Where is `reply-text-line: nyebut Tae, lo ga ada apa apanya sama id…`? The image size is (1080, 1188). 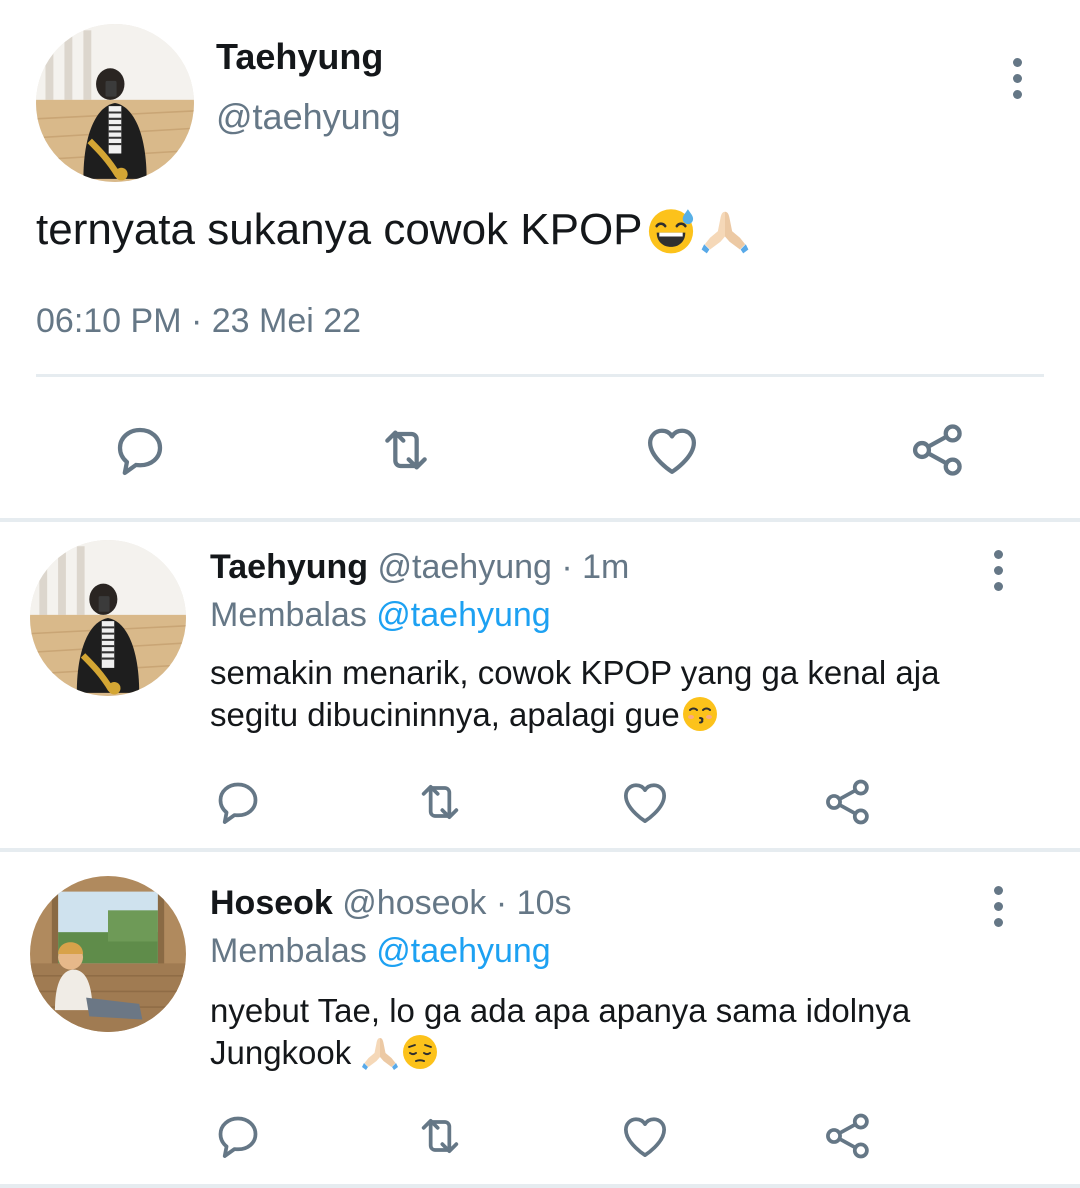 reply-text-line: nyebut Tae, lo ga ada apa apanya sama id… is located at coordinates (560, 1010).